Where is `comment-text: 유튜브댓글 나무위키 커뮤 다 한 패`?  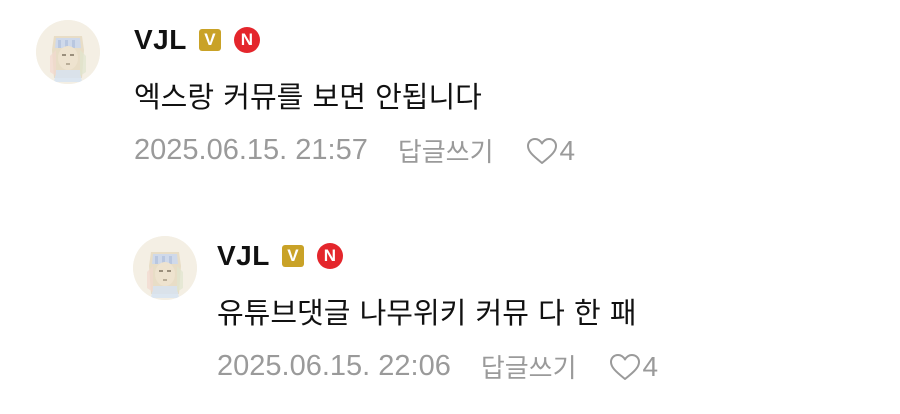
comment-text: 유튜브댓글 나무위키 커뮤 다 한 패 is located at coordinates (427, 313).